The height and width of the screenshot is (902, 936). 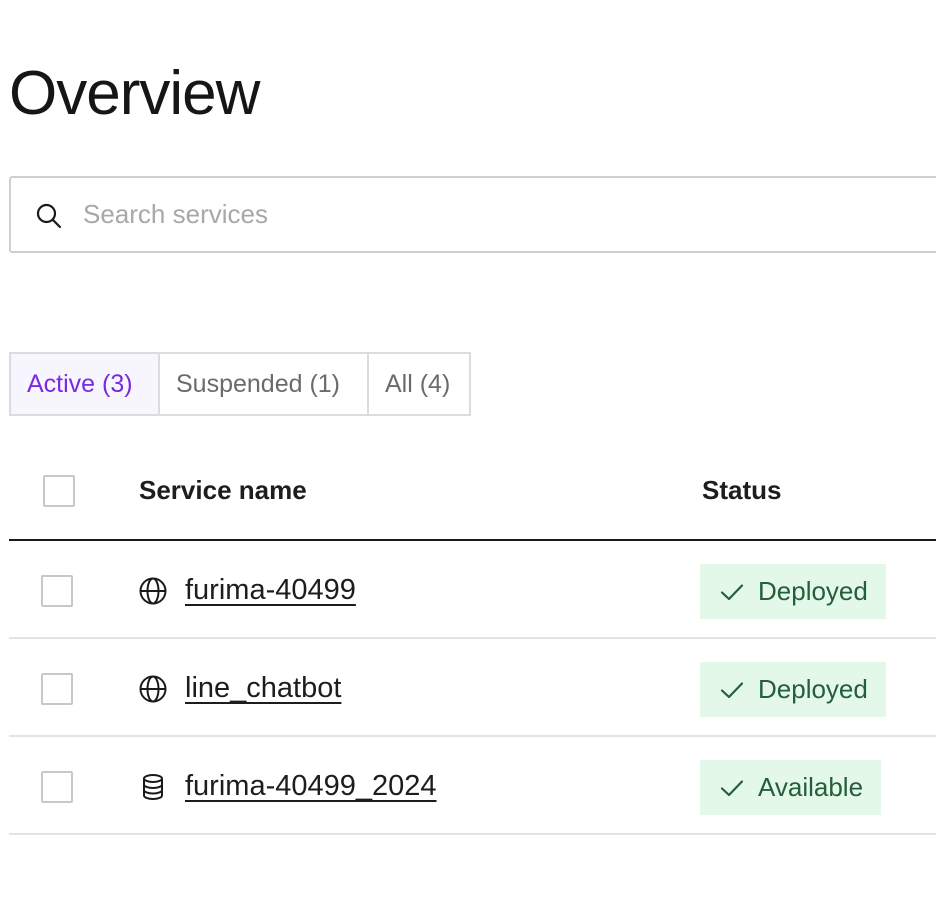 I want to click on search-bar, so click(x=472, y=214).